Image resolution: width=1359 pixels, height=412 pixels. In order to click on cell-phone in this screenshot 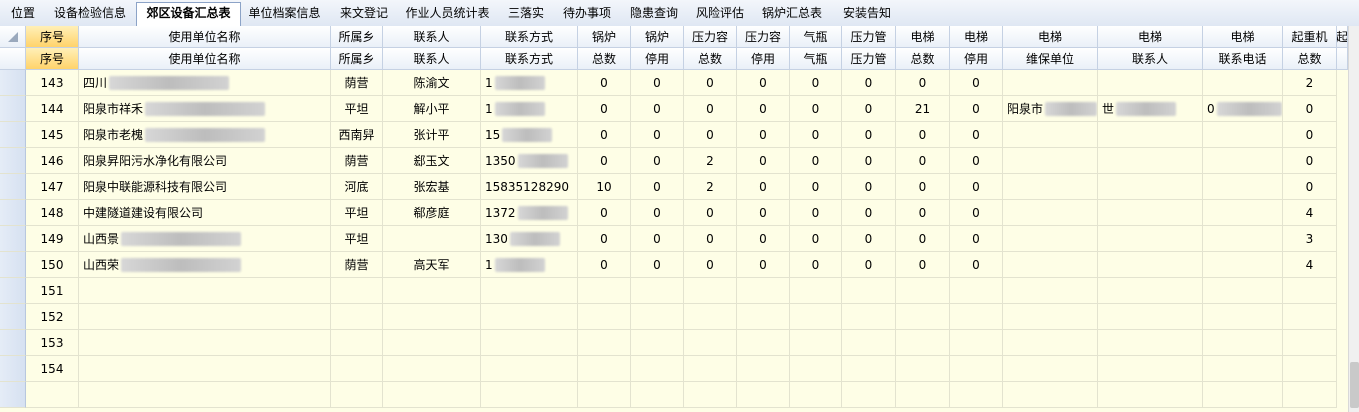, I will do `click(529, 343)`.